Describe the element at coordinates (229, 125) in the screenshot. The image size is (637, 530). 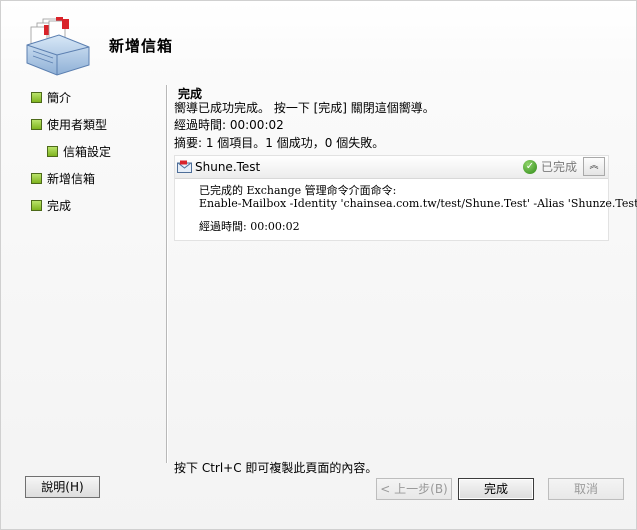
I see `elapsed-time: 經過時間: 00:00:02` at that location.